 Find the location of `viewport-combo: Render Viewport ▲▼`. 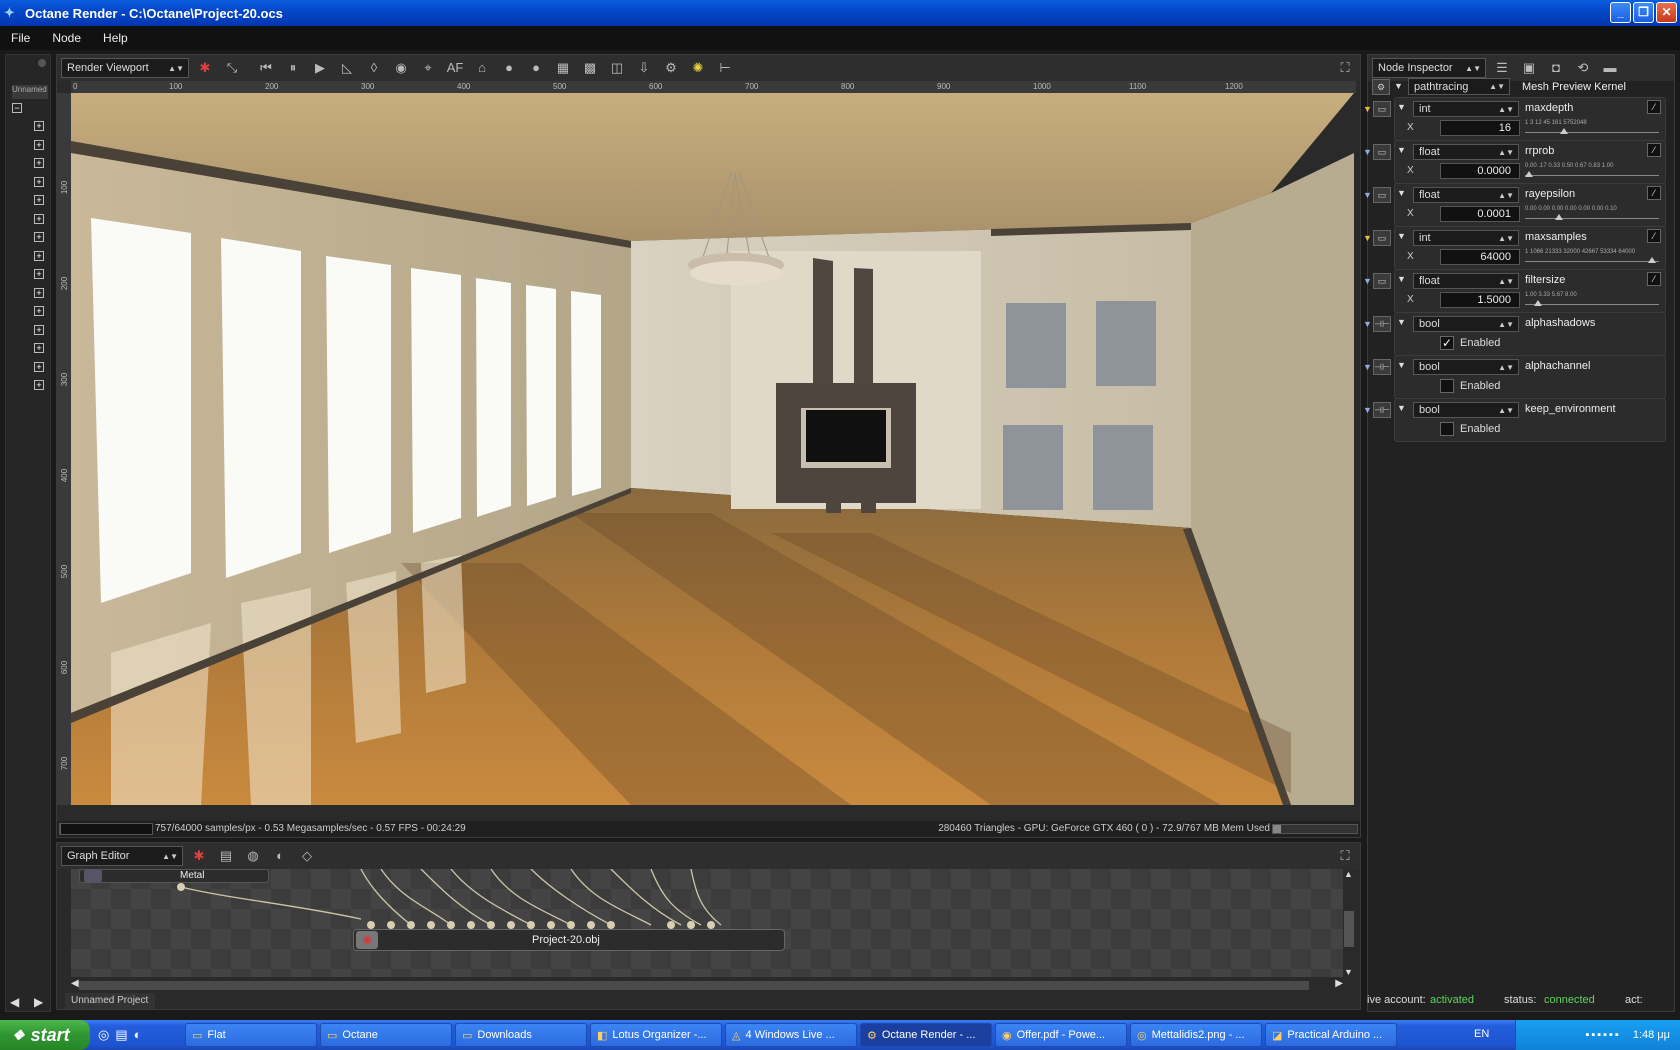

viewport-combo: Render Viewport ▲▼ is located at coordinates (125, 68).